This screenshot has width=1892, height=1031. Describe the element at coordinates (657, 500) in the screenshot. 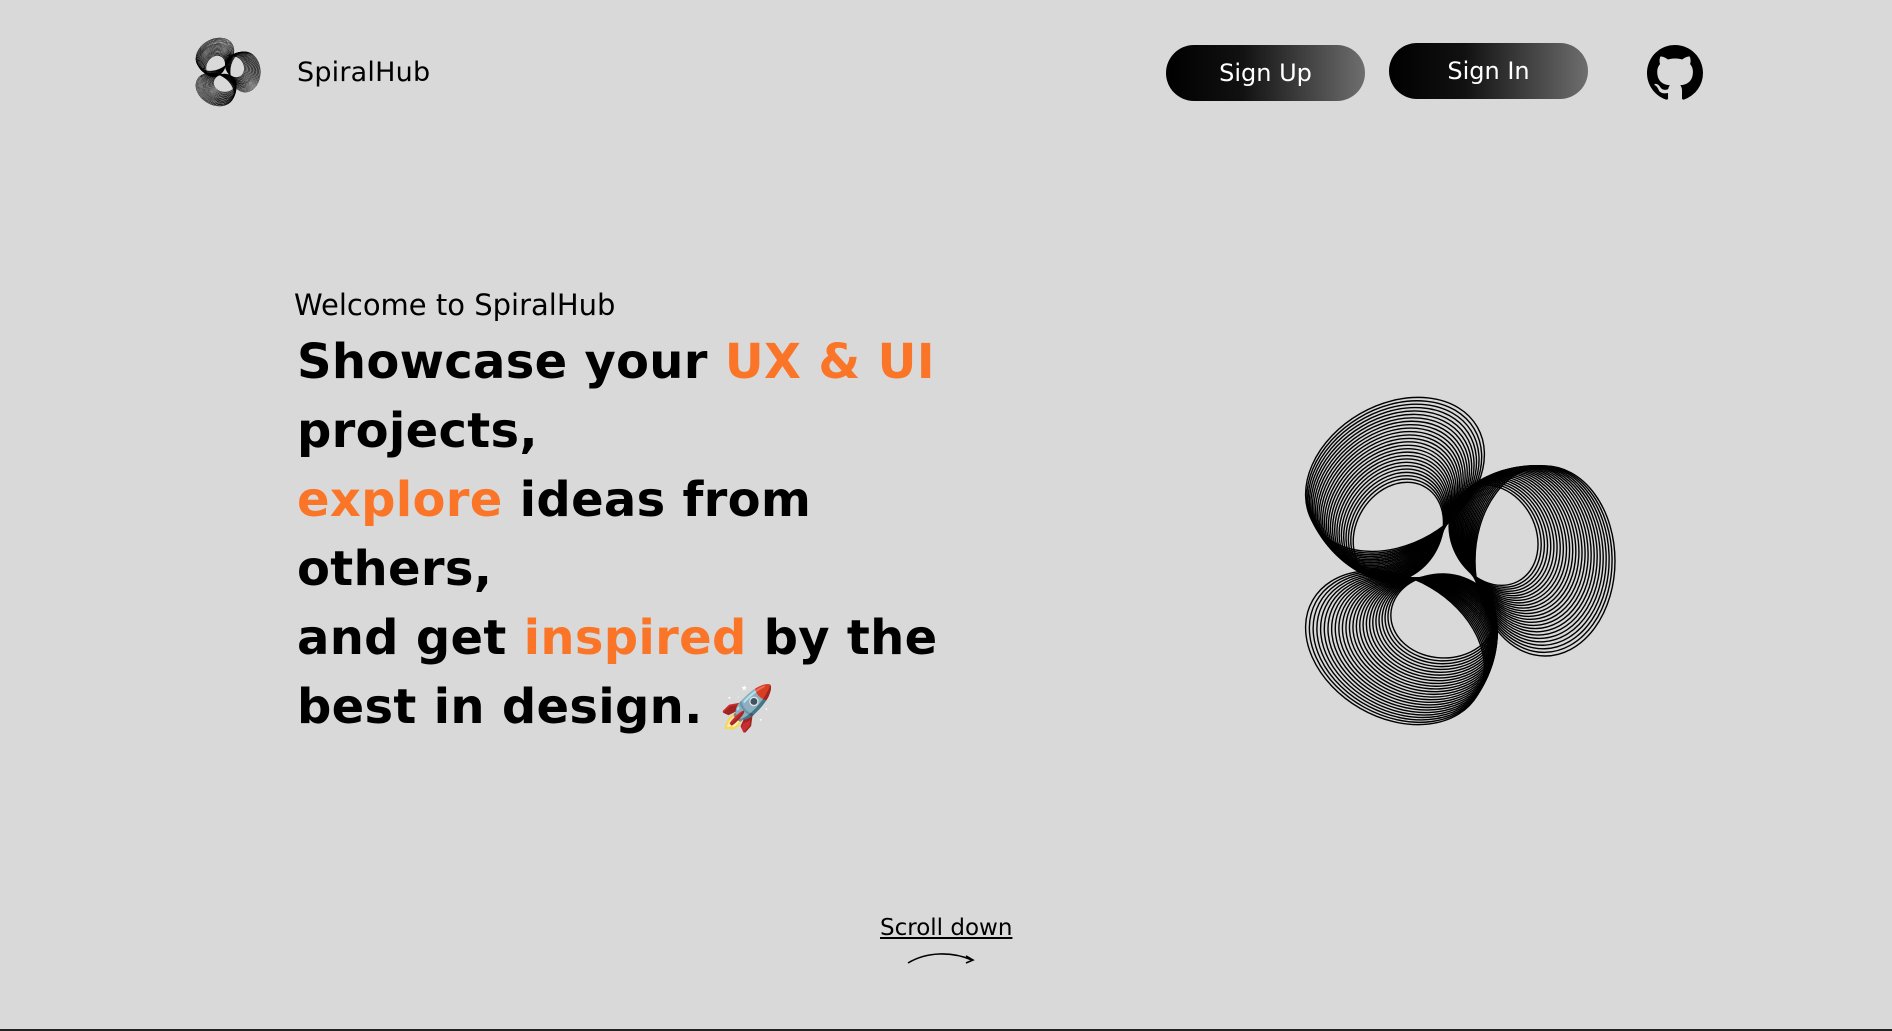

I see `headline-text: ideas from` at that location.